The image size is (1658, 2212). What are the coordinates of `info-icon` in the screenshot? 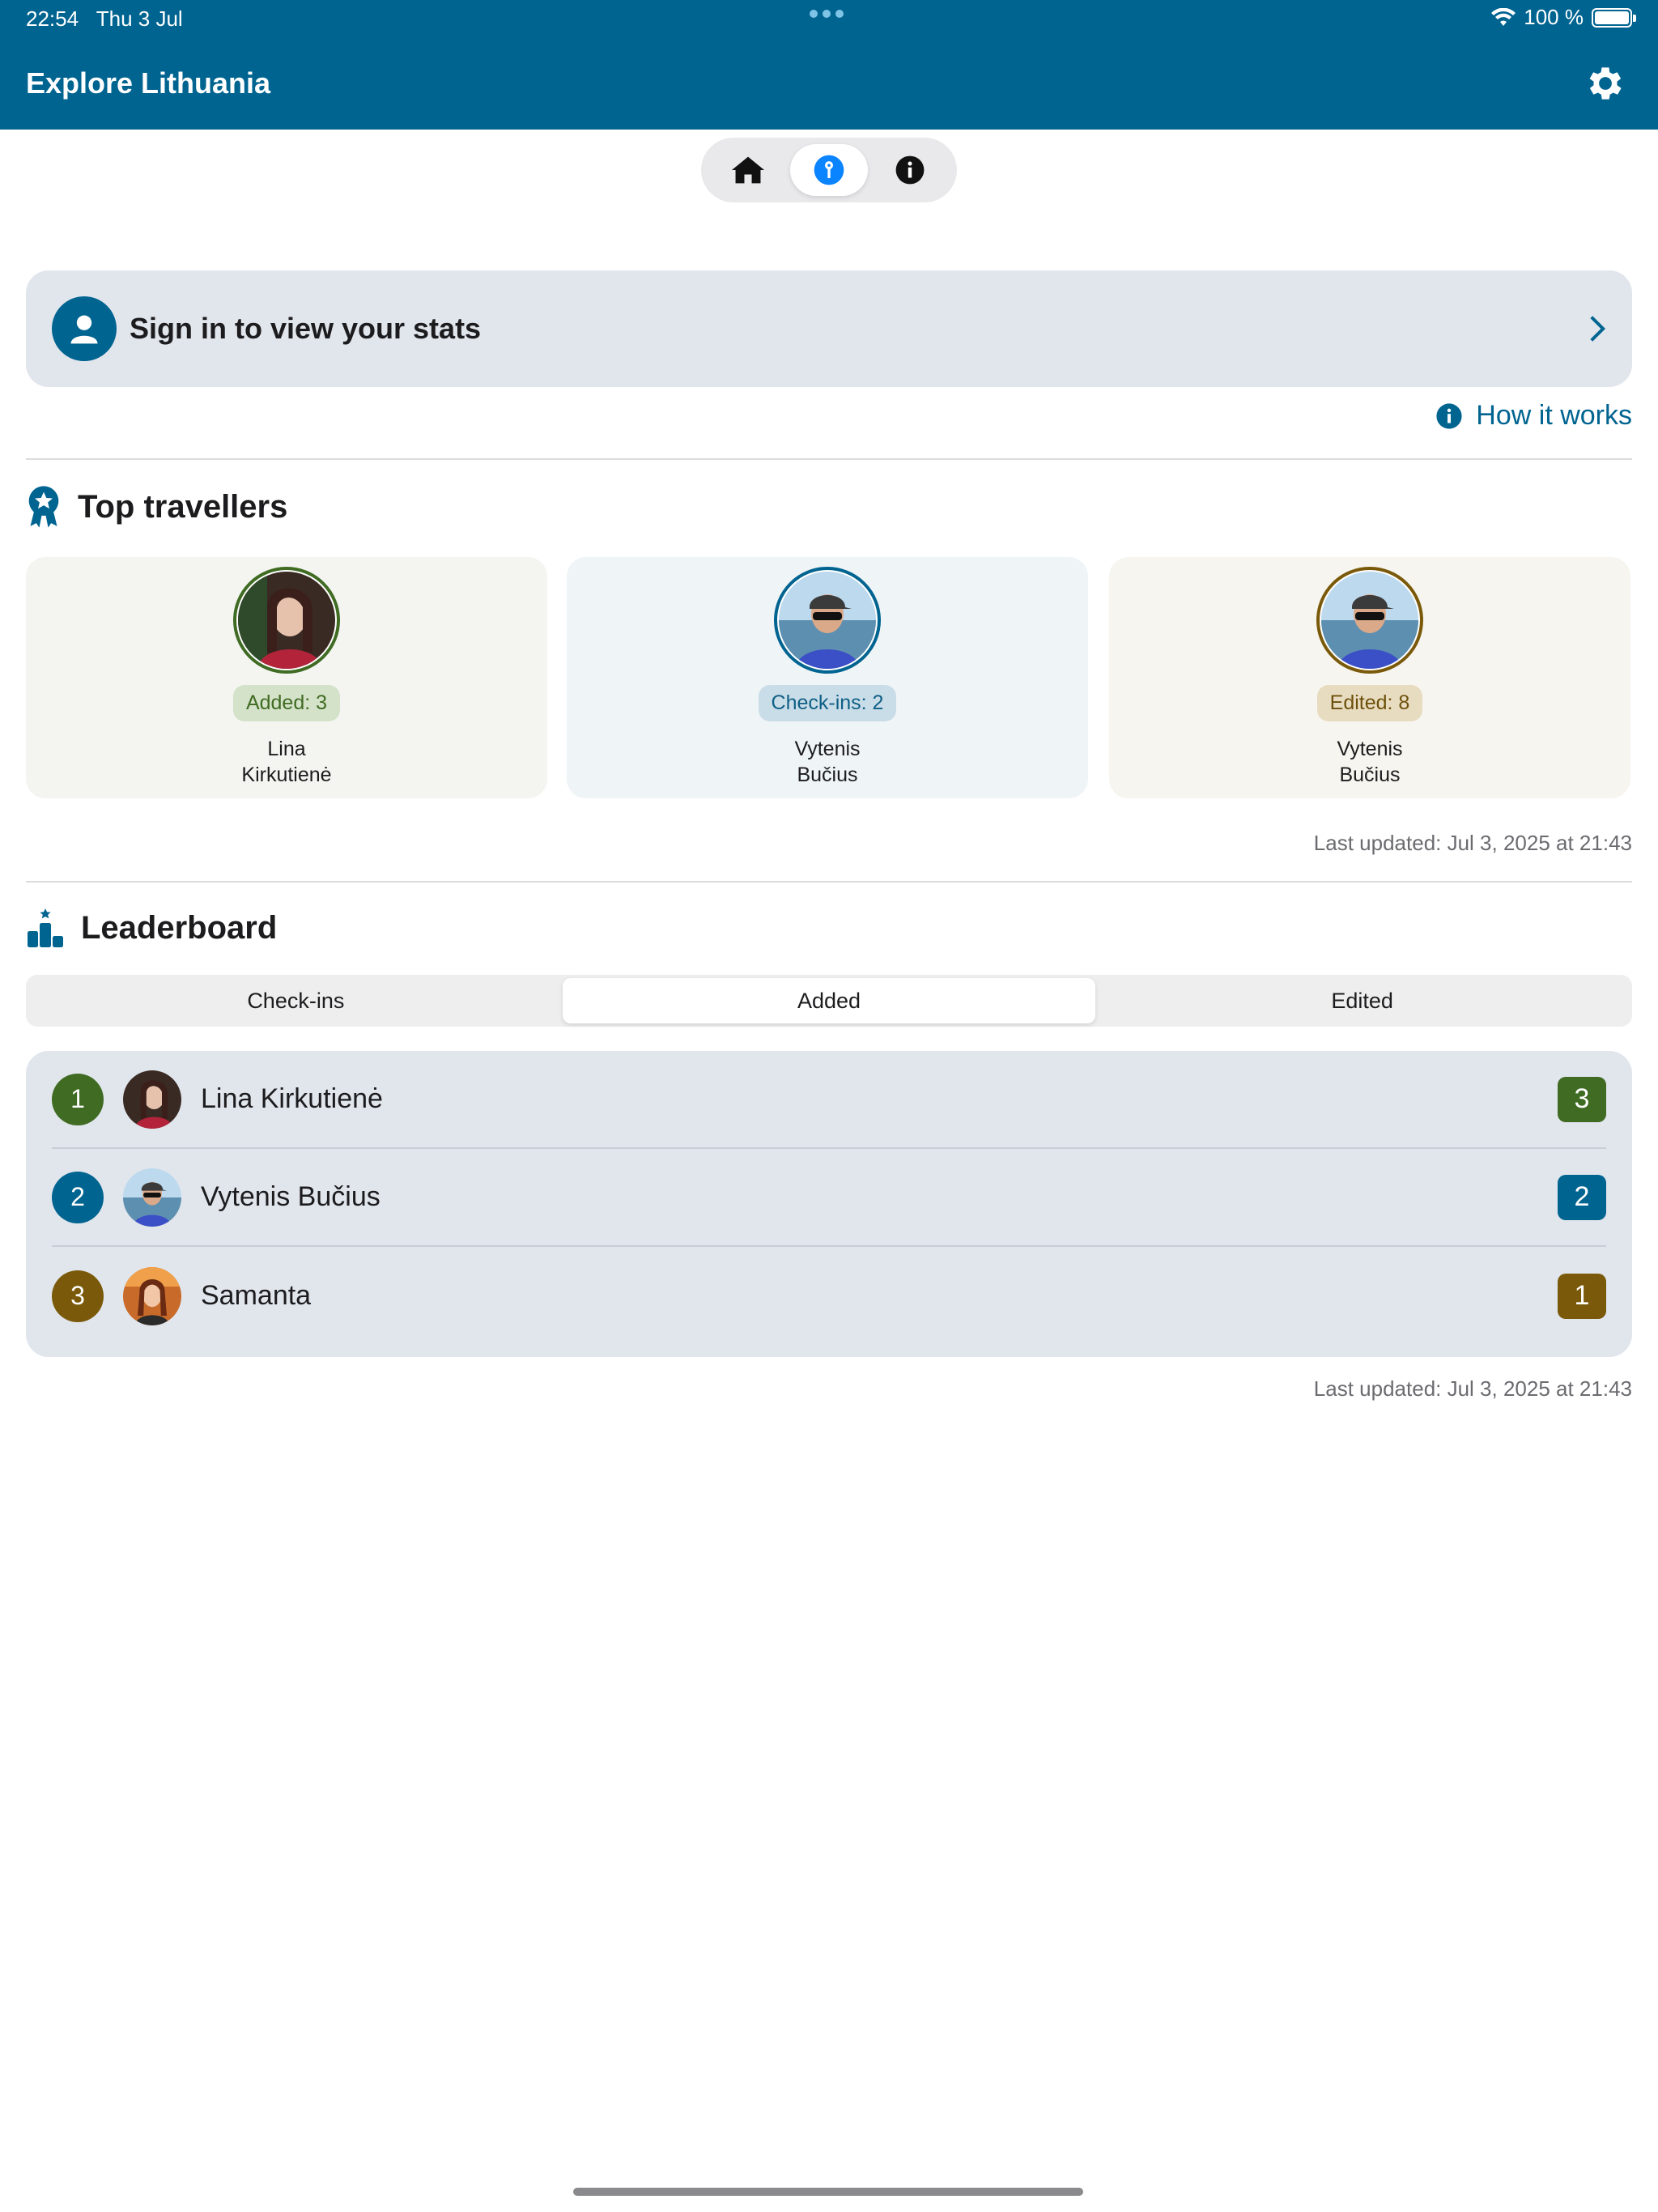 It's located at (910, 170).